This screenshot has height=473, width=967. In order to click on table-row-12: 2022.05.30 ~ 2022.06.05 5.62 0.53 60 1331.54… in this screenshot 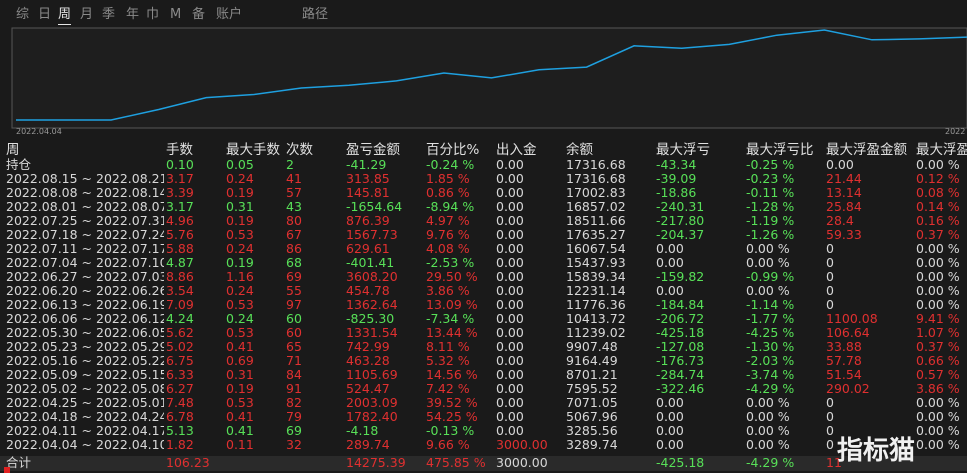, I will do `click(483, 333)`.